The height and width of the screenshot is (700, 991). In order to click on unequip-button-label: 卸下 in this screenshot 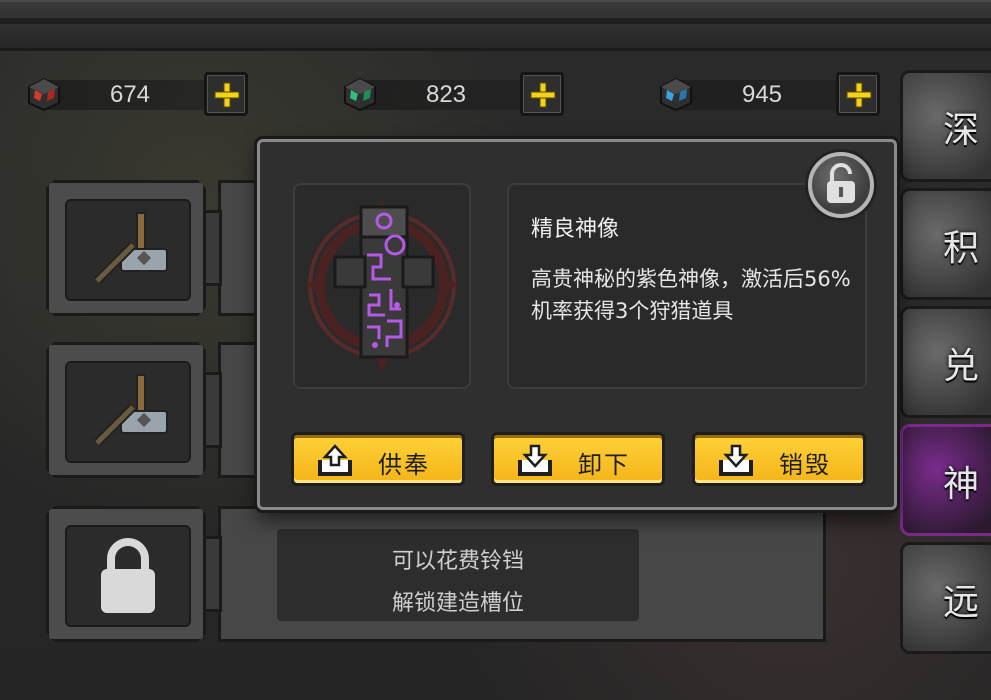, I will do `click(604, 465)`.